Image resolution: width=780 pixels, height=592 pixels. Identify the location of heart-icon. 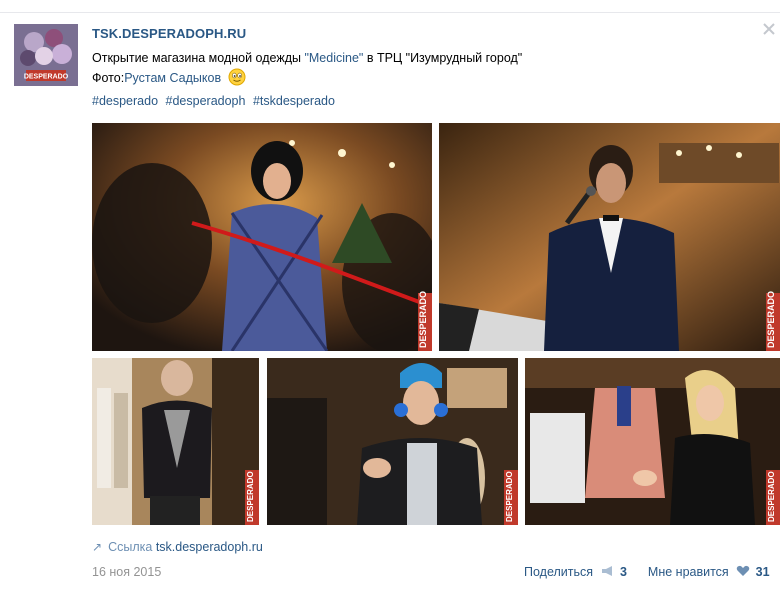
(743, 571).